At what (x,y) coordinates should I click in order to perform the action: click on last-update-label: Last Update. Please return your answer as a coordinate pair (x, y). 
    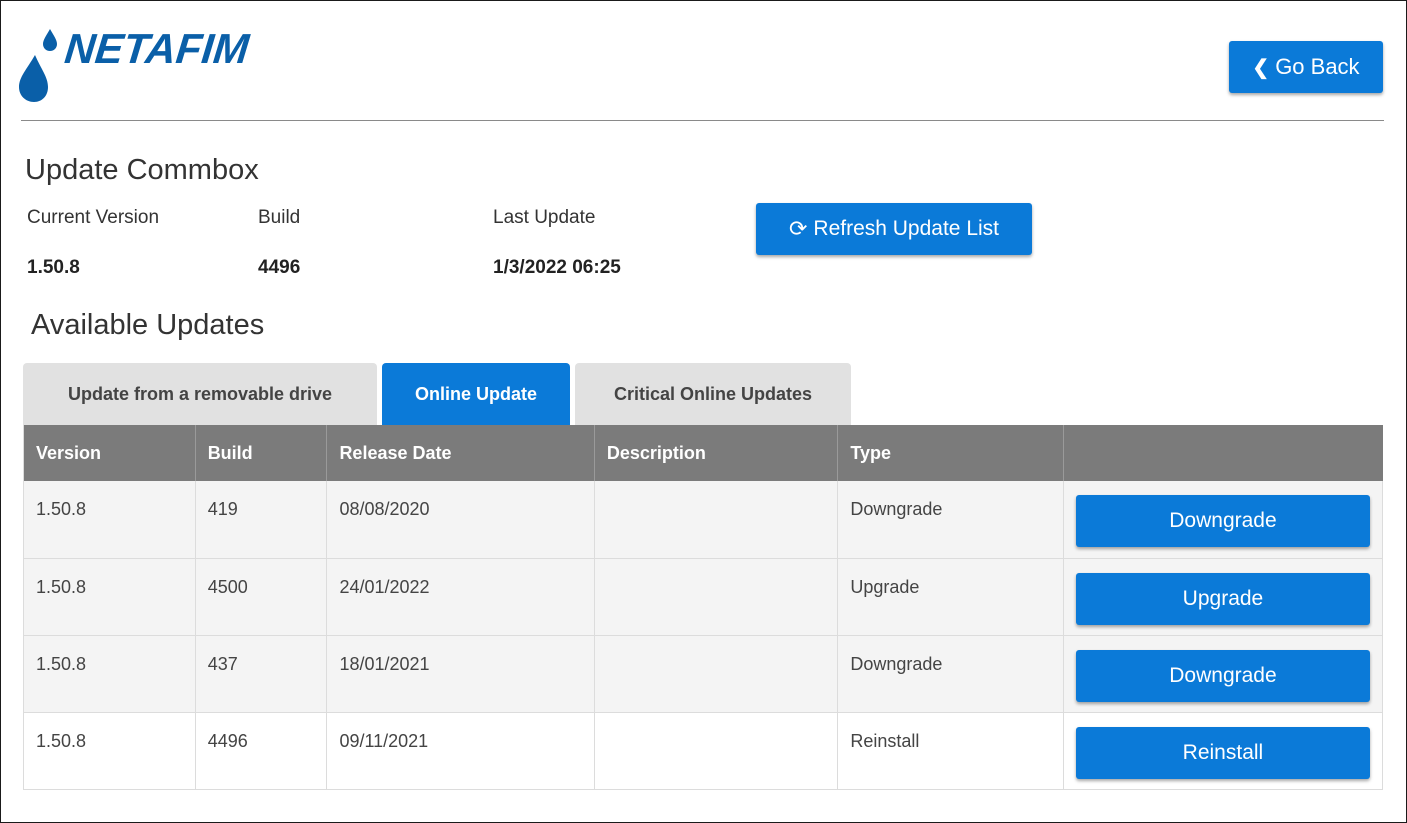
    Looking at the image, I should click on (544, 217).